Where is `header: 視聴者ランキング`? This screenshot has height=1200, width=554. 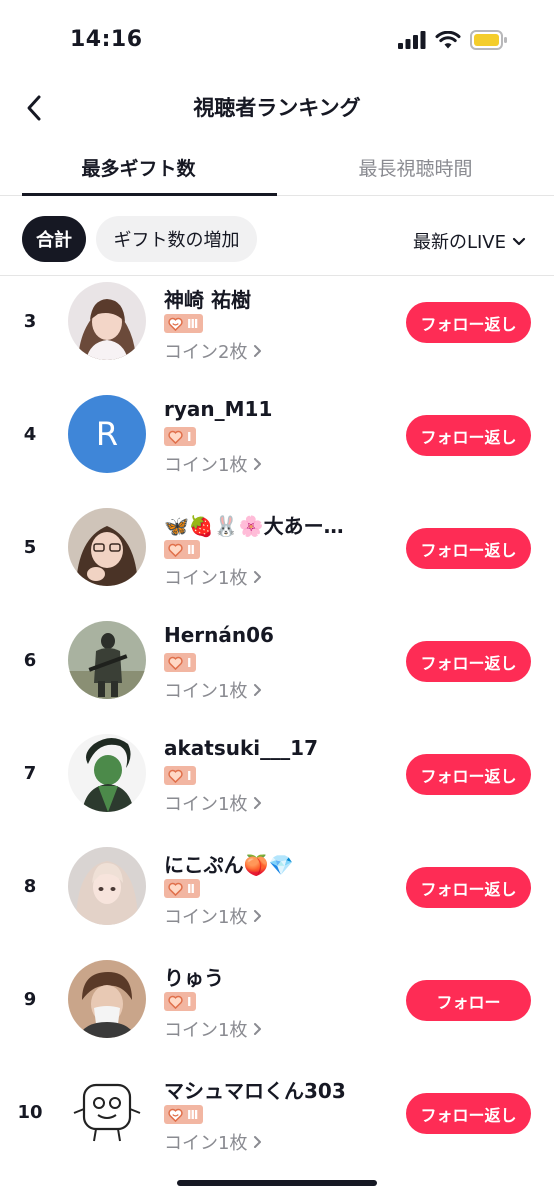
header: 視聴者ランキング is located at coordinates (277, 108).